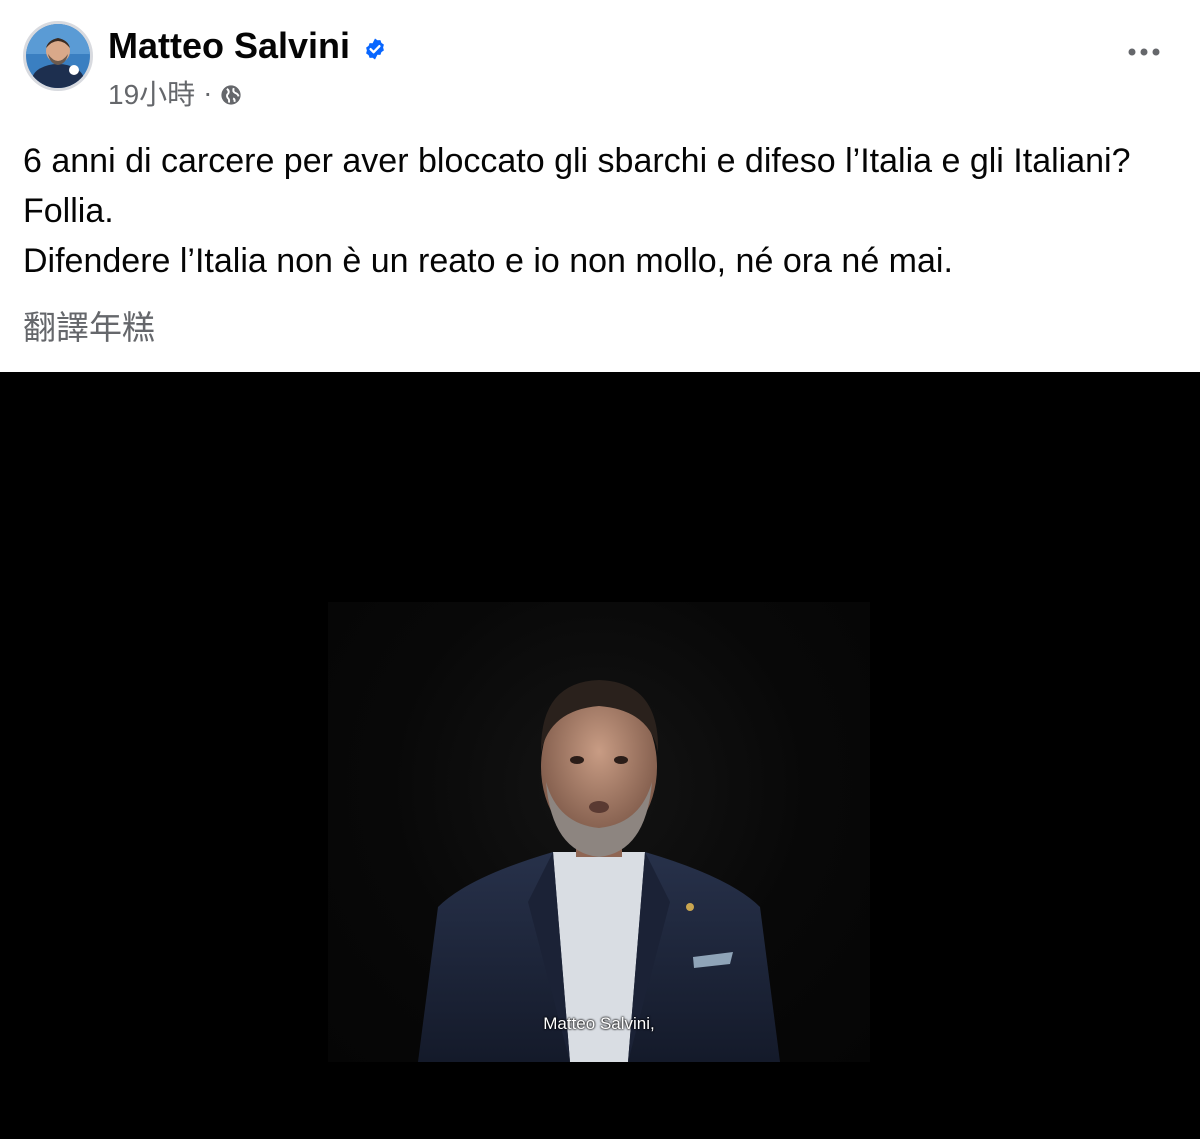 The width and height of the screenshot is (1200, 1139). What do you see at coordinates (600, 60) in the screenshot?
I see `post-header: Matteo Salvini 19小時 ·` at bounding box center [600, 60].